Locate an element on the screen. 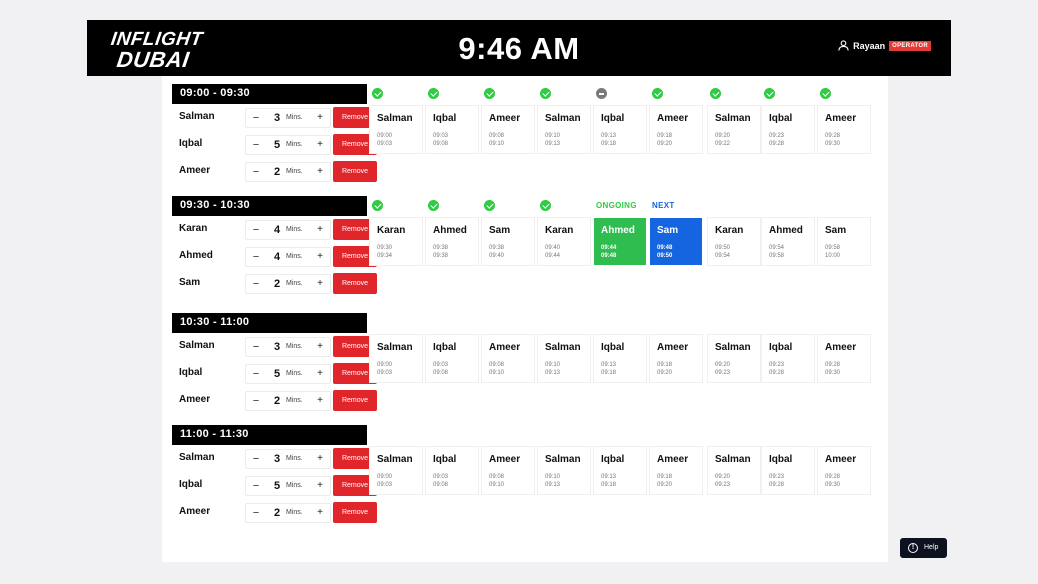 Image resolution: width=1038 pixels, height=584 pixels. participant-name: Ahmed is located at coordinates (196, 255).